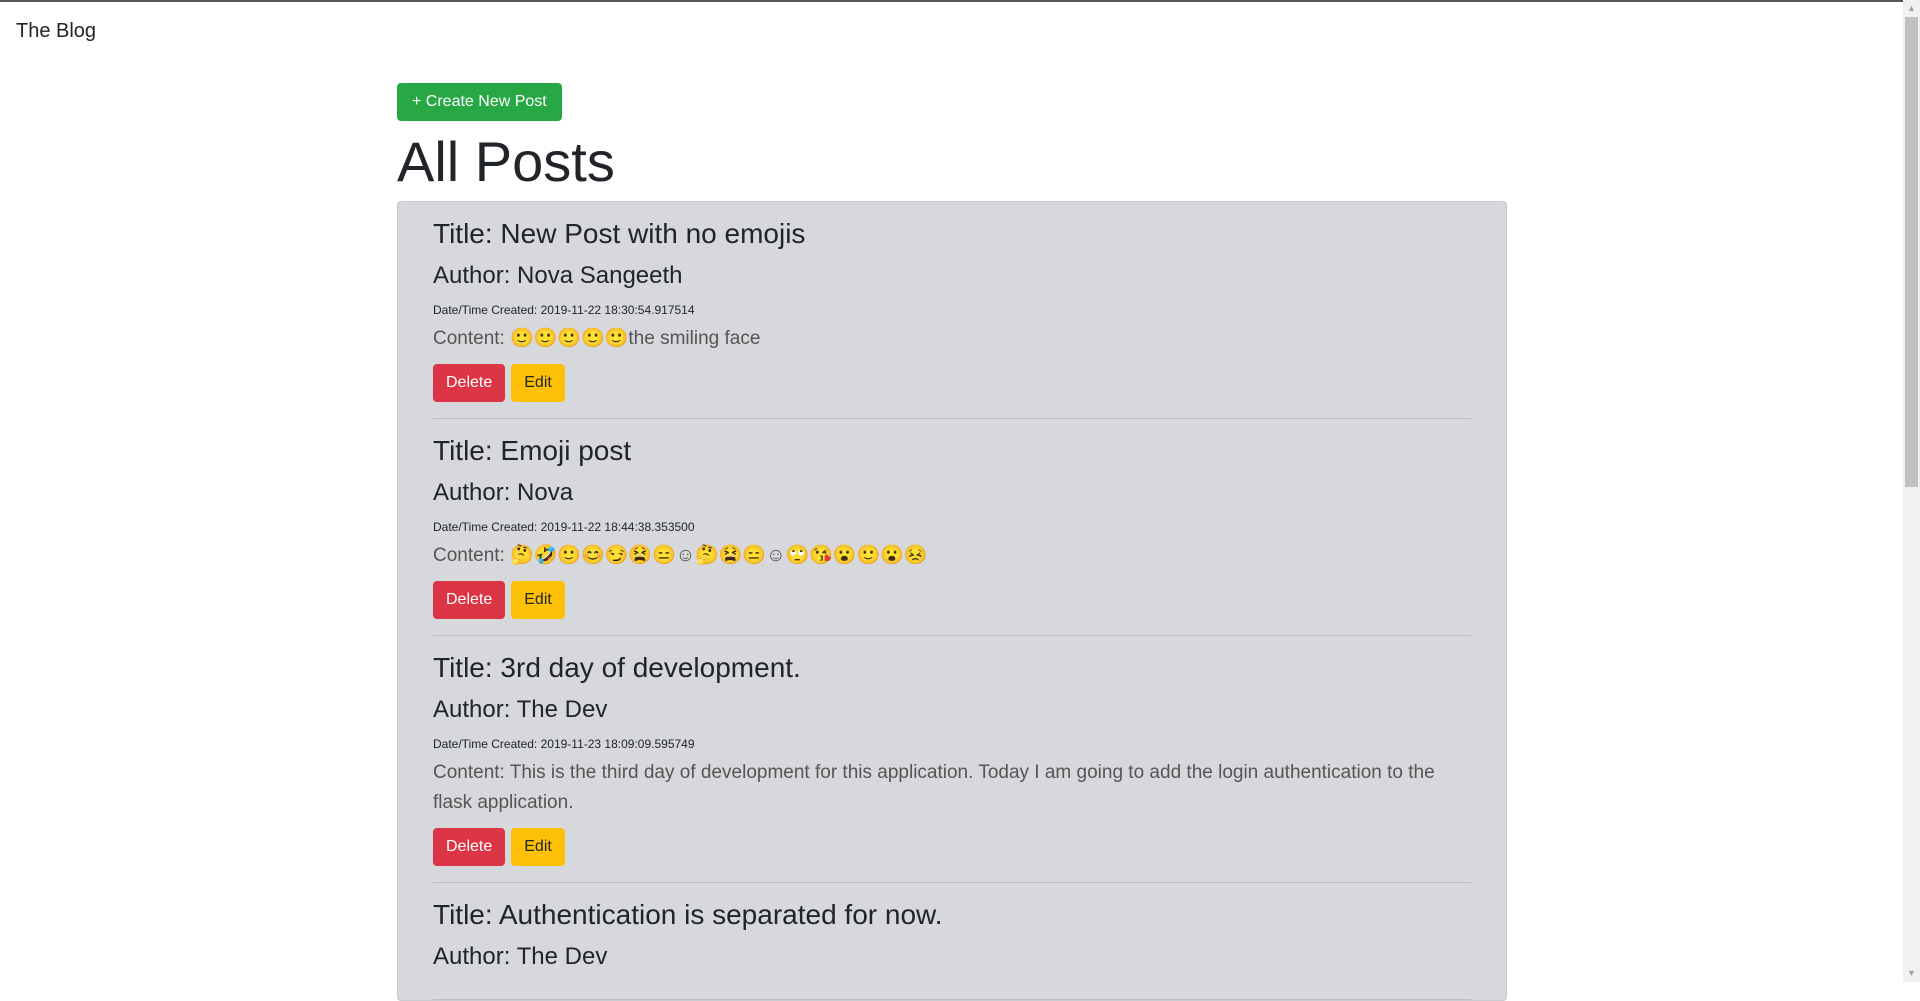 This screenshot has width=1920, height=1001. I want to click on post-title: Title: 3rd day of development., so click(617, 667).